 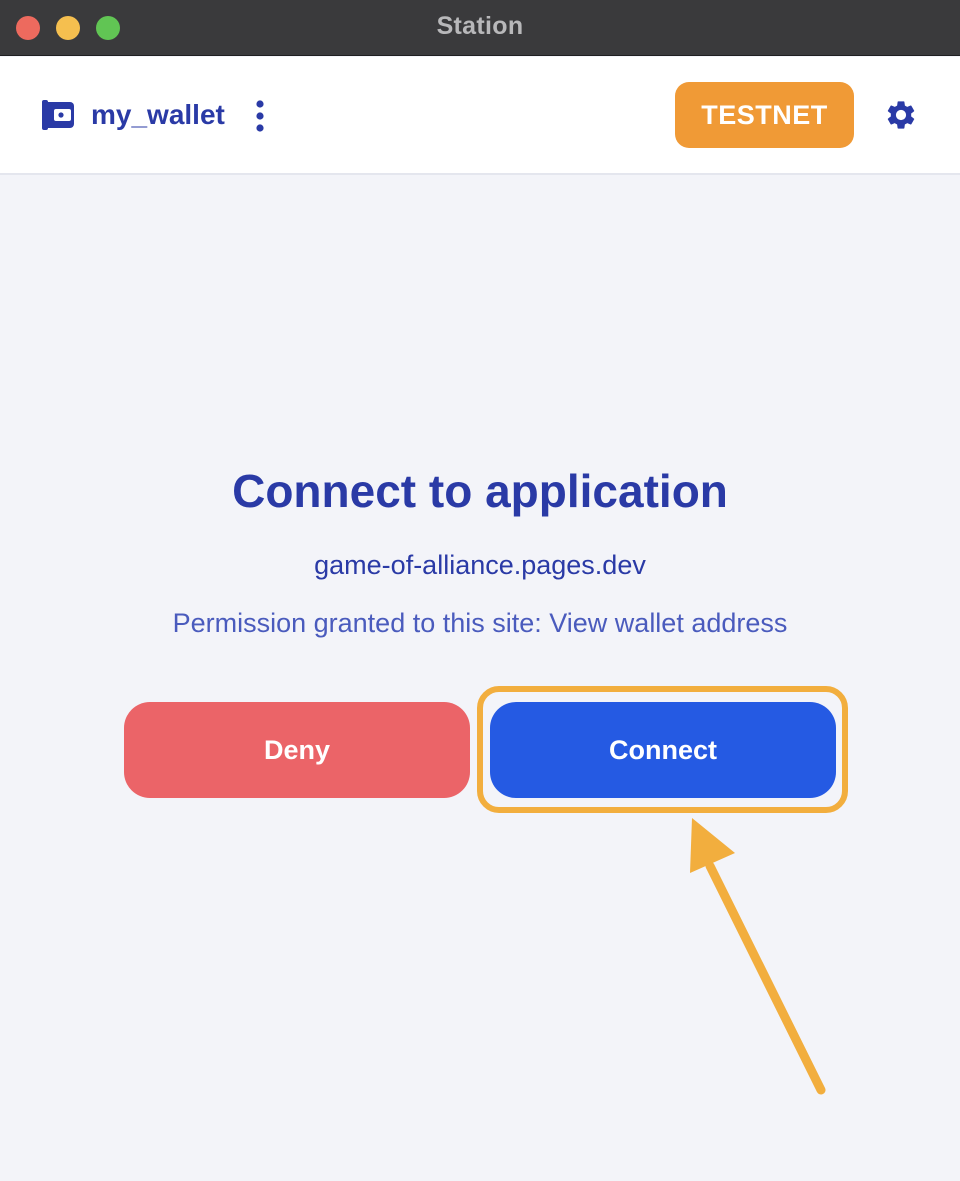 What do you see at coordinates (901, 115) in the screenshot?
I see `gear-icon` at bounding box center [901, 115].